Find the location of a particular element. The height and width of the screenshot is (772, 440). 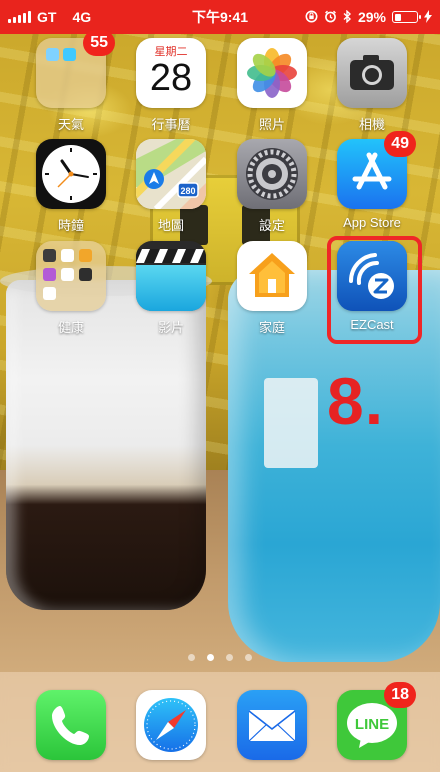

calendar-app: 星期二 28 行事曆 is located at coordinates (171, 85).